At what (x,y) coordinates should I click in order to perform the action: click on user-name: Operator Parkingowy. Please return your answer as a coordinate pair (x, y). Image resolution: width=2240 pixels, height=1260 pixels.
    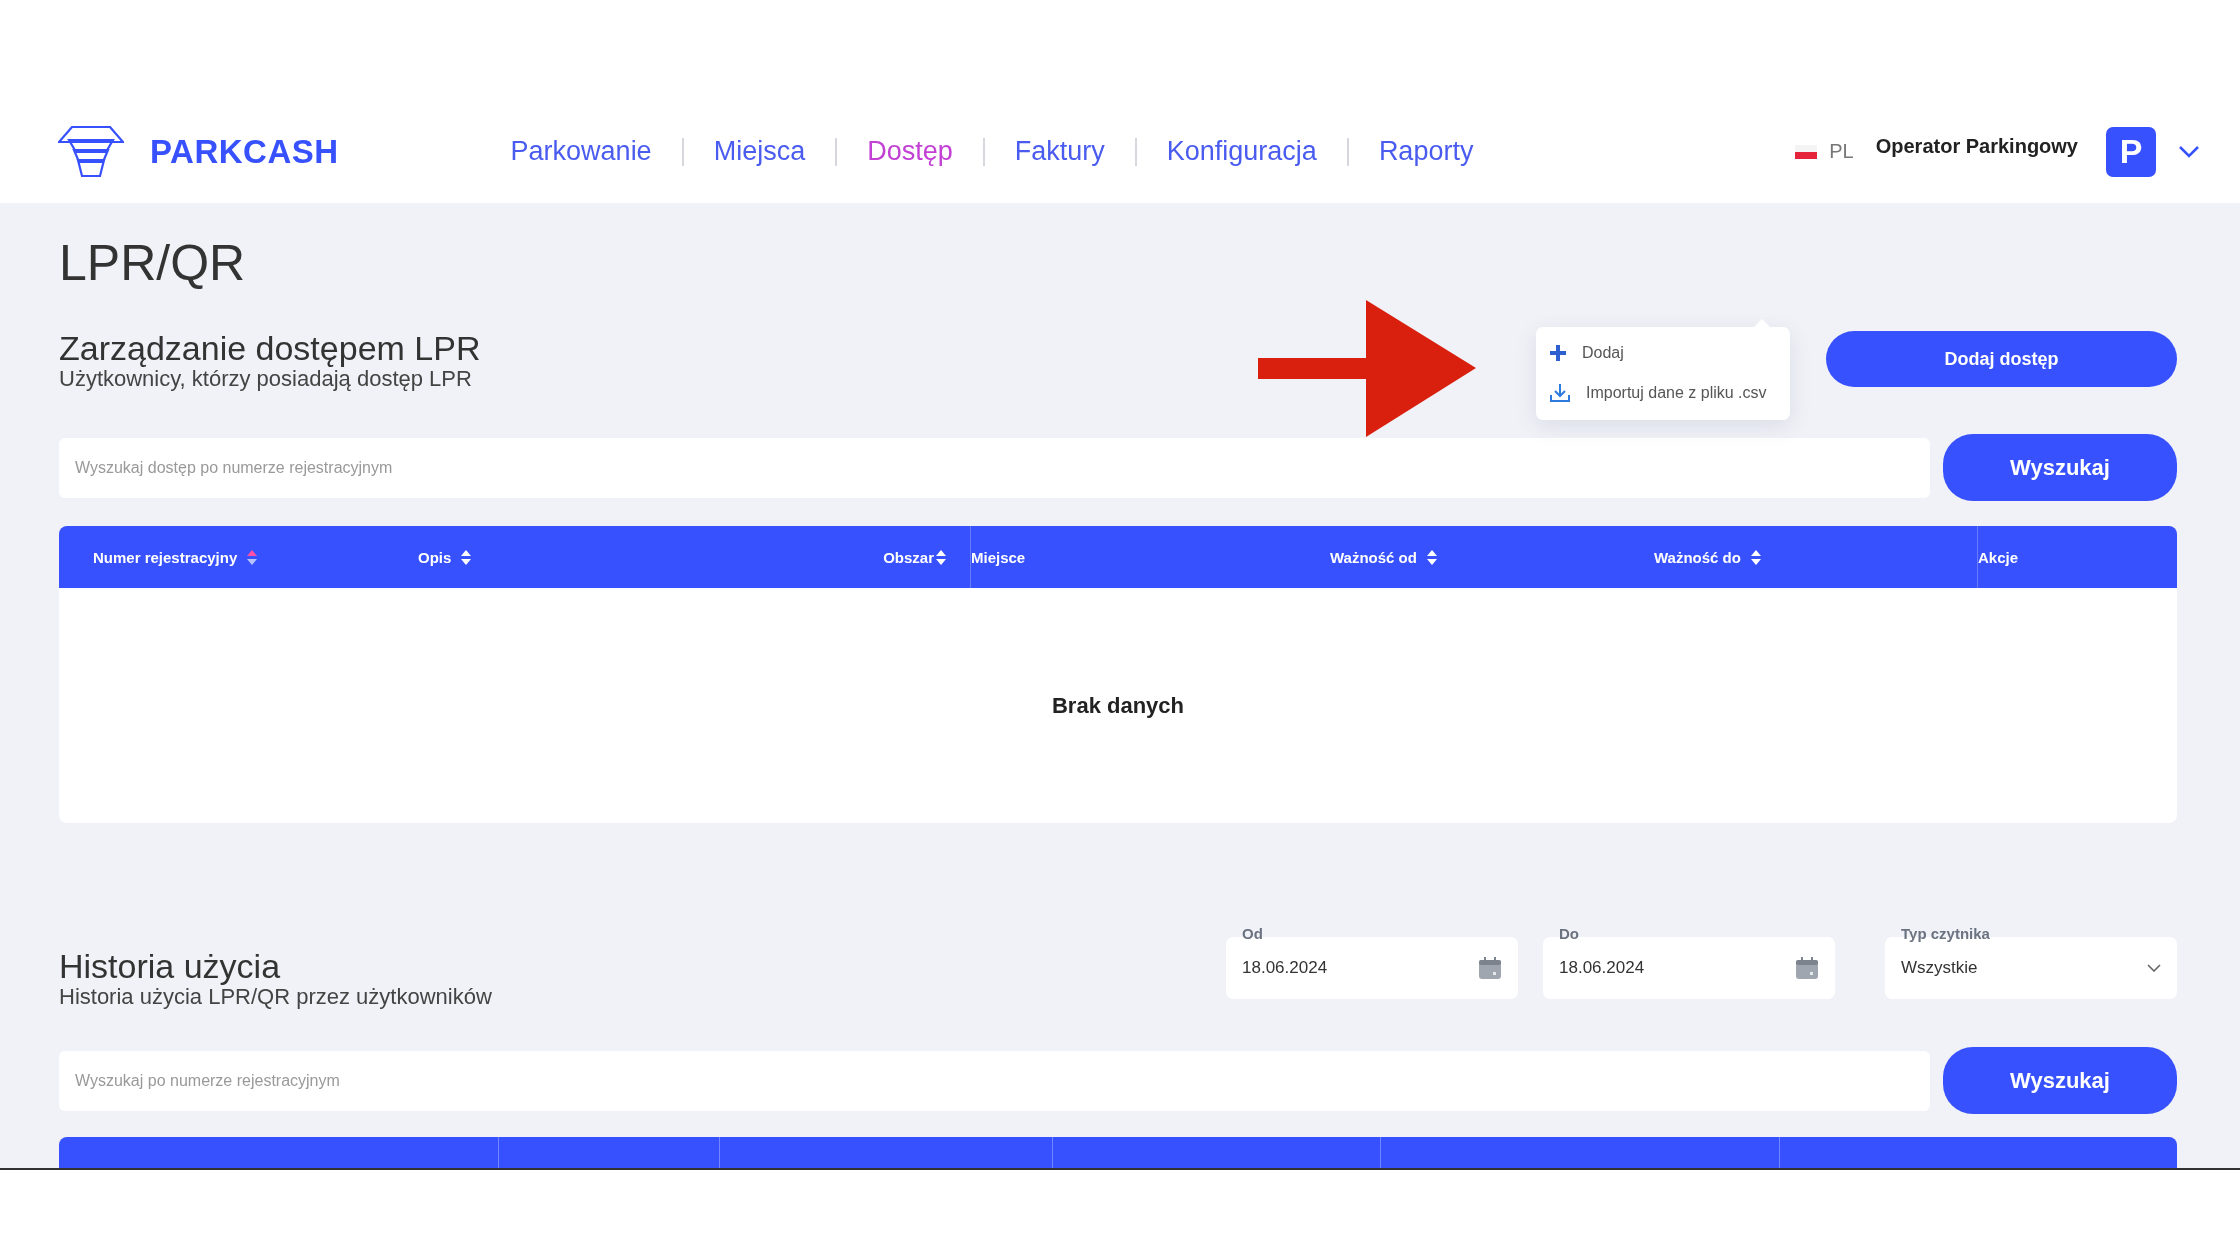
    Looking at the image, I should click on (1976, 146).